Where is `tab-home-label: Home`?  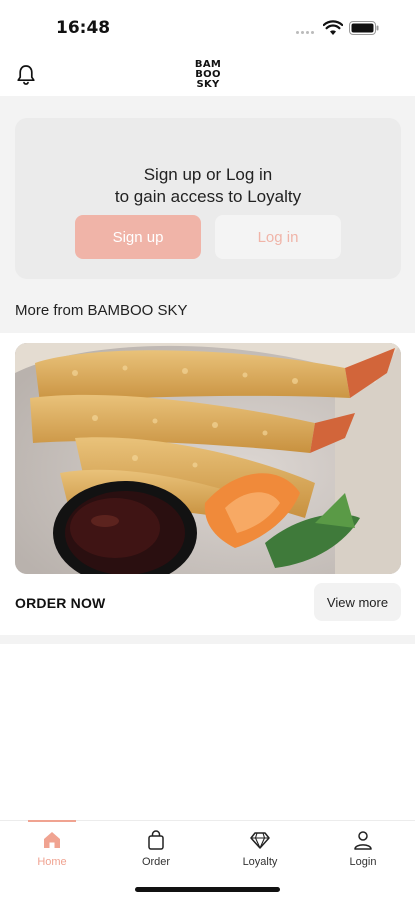 tab-home-label: Home is located at coordinates (52, 862).